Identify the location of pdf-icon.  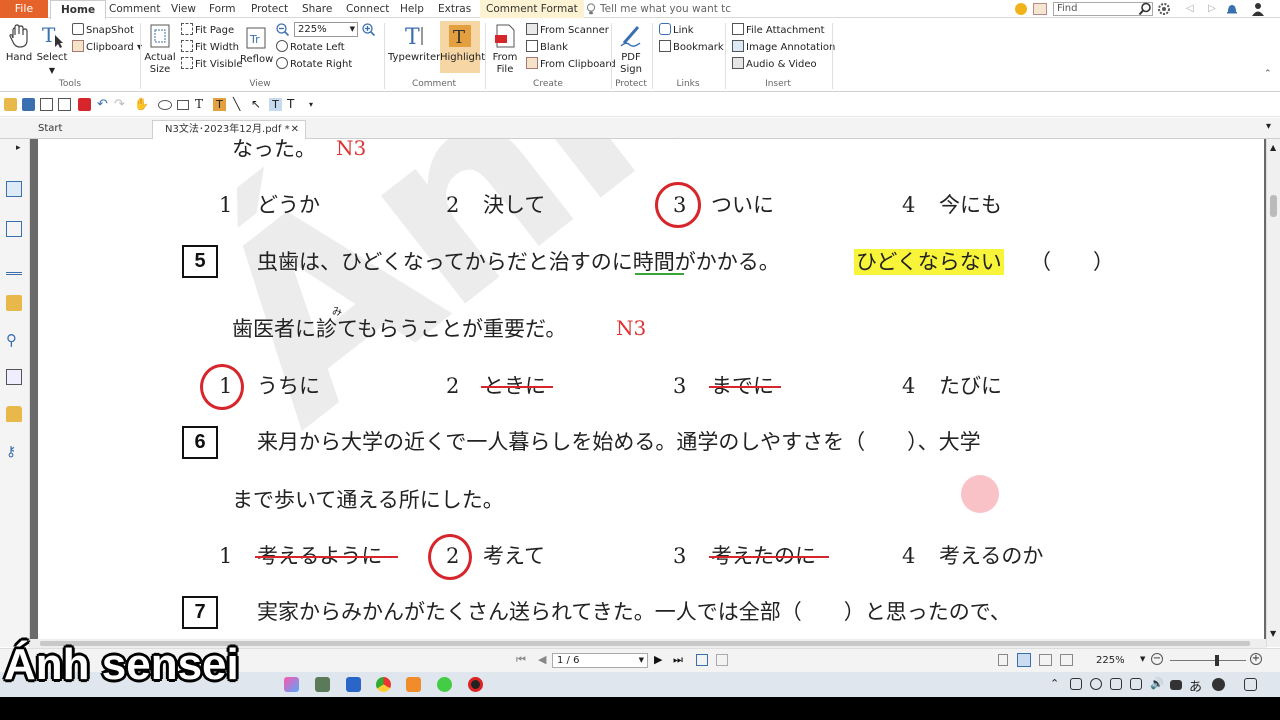
(84, 104).